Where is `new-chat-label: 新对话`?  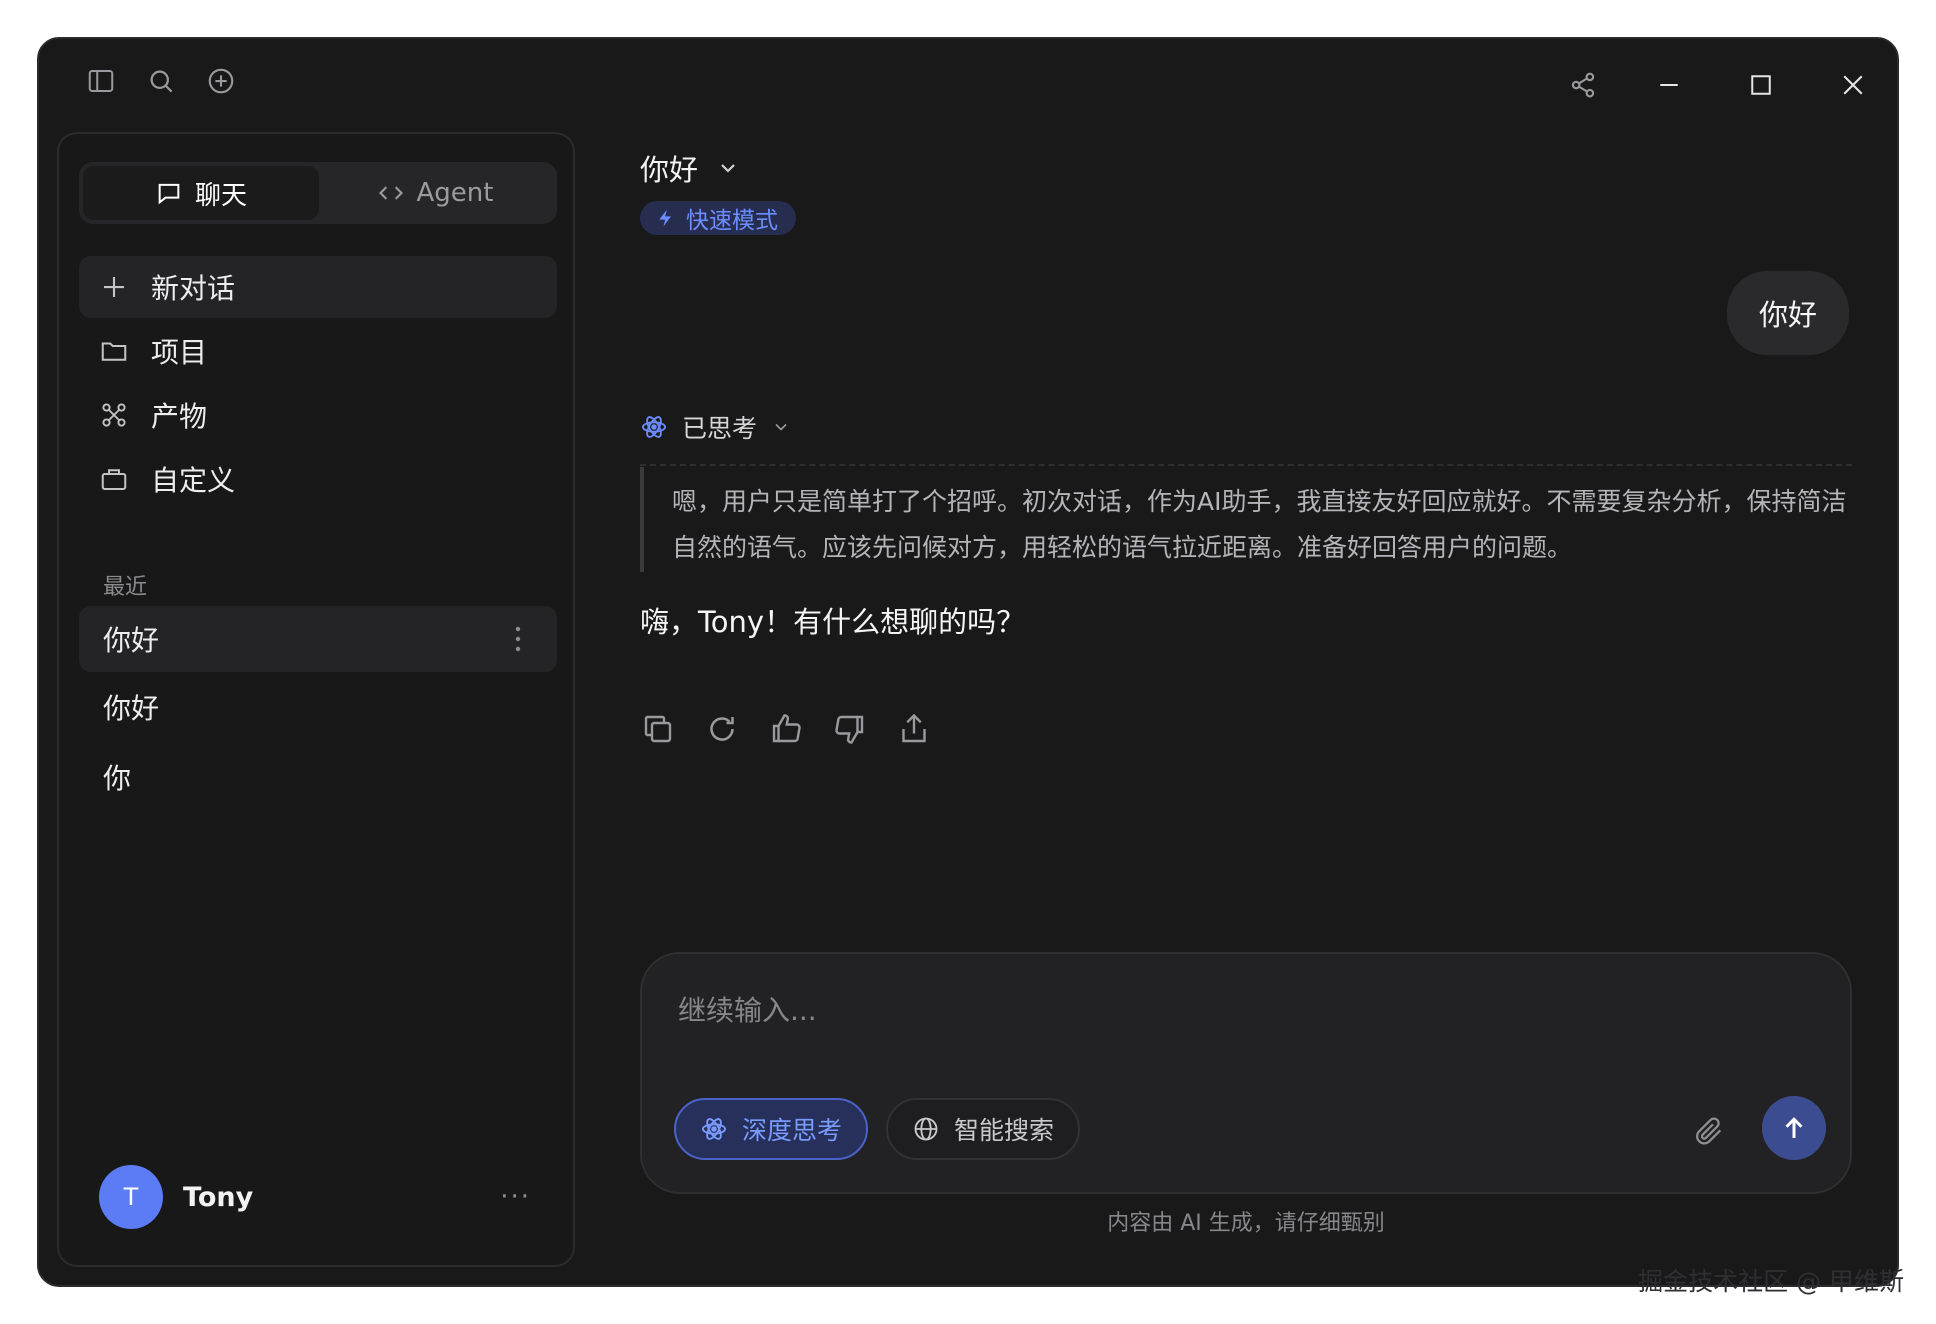
new-chat-label: 新对话 is located at coordinates (193, 288).